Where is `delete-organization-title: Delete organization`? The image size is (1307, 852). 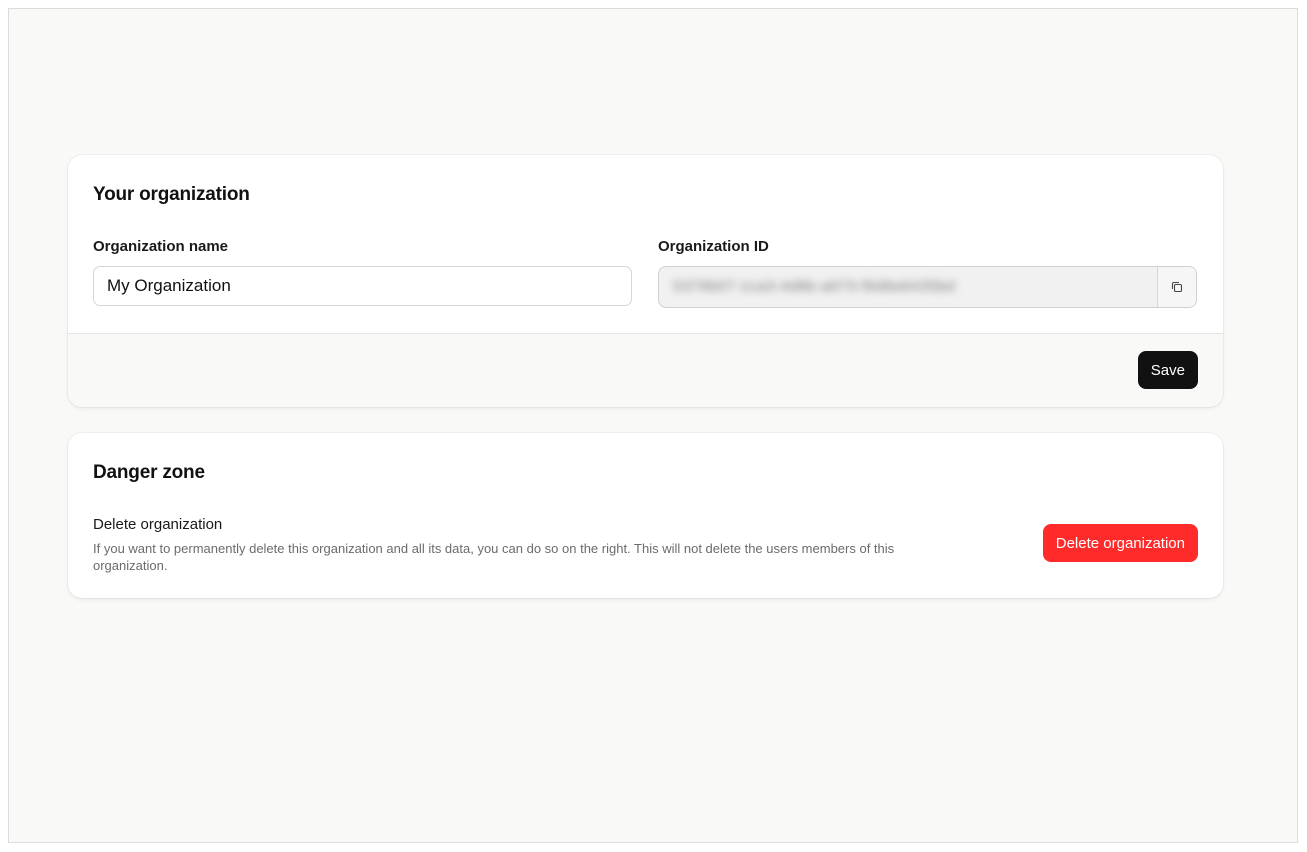 delete-organization-title: Delete organization is located at coordinates (158, 524).